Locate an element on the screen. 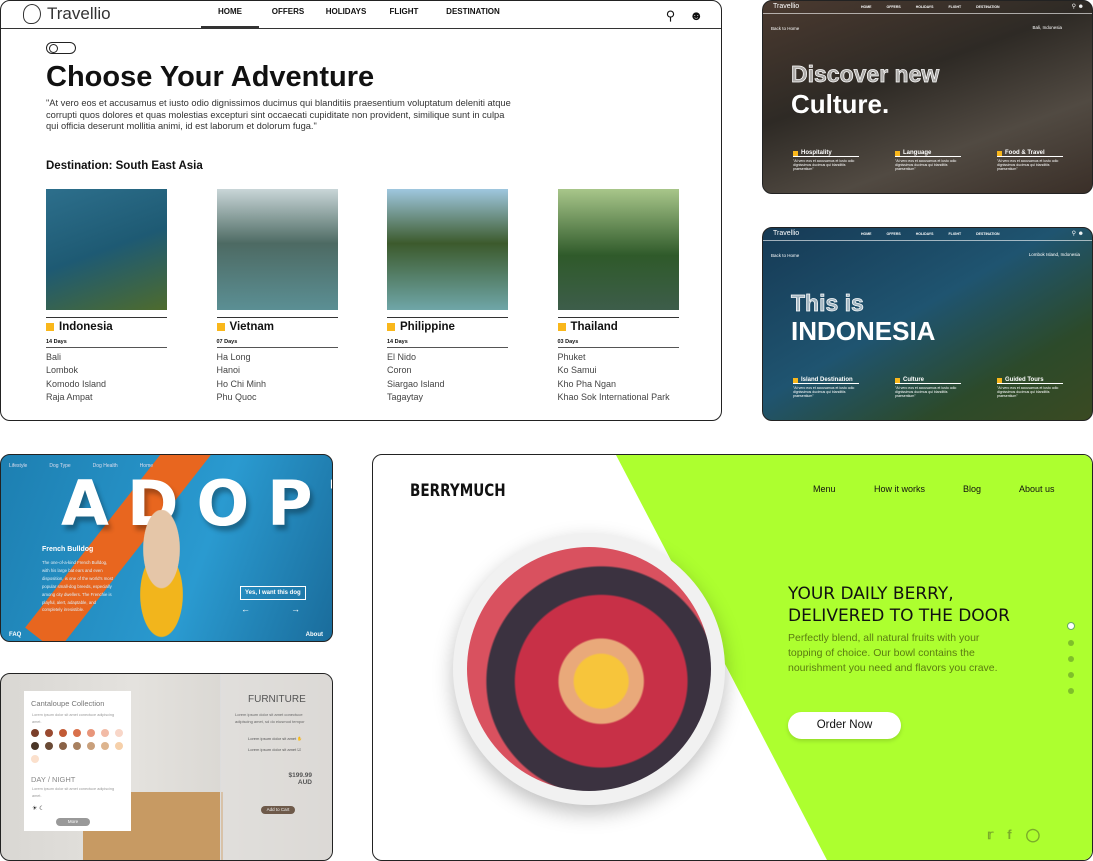 This screenshot has height=861, width=1093. add-to-cart-button: Add to Cart is located at coordinates (278, 810).